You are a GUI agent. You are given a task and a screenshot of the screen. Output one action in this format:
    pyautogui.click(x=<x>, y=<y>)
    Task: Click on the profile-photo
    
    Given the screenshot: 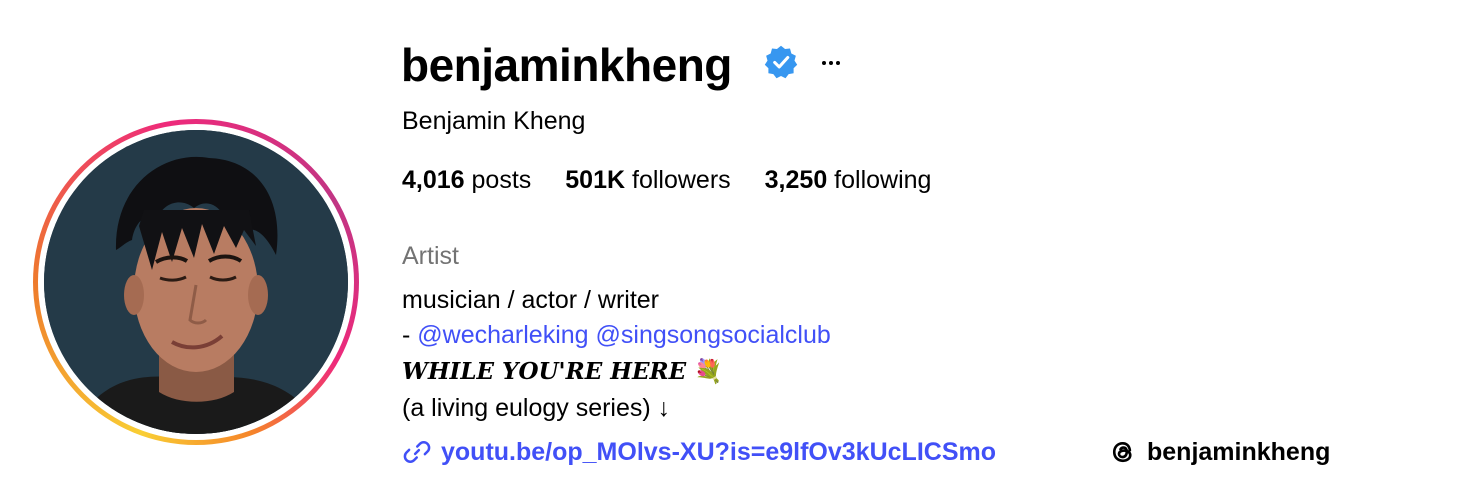 What is the action you would take?
    pyautogui.click(x=196, y=282)
    